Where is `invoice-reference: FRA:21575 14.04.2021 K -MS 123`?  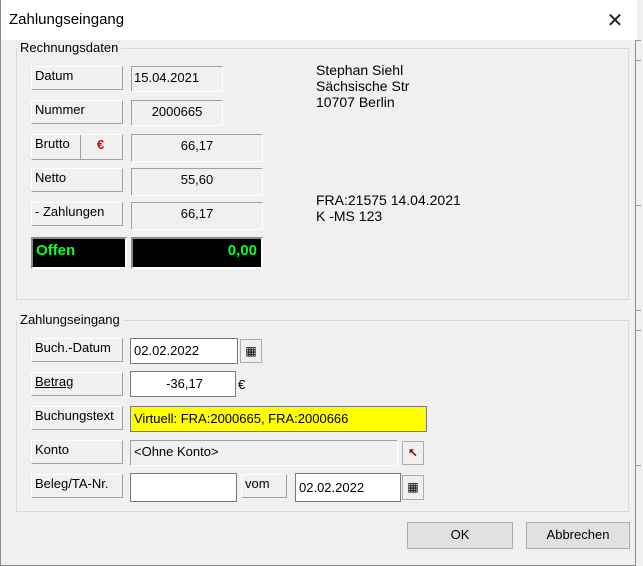
invoice-reference: FRA:21575 14.04.2021 K -MS 123 is located at coordinates (388, 208).